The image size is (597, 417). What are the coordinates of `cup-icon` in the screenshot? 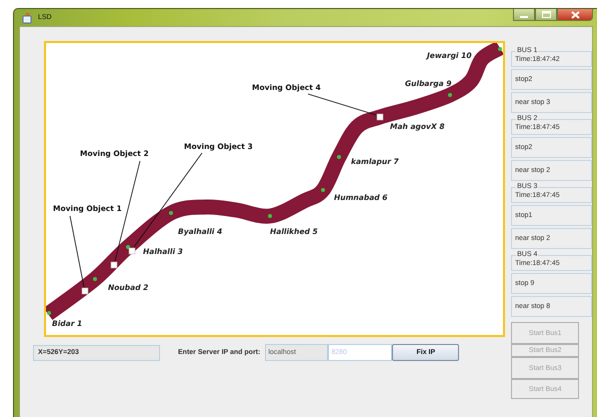 It's located at (28, 18).